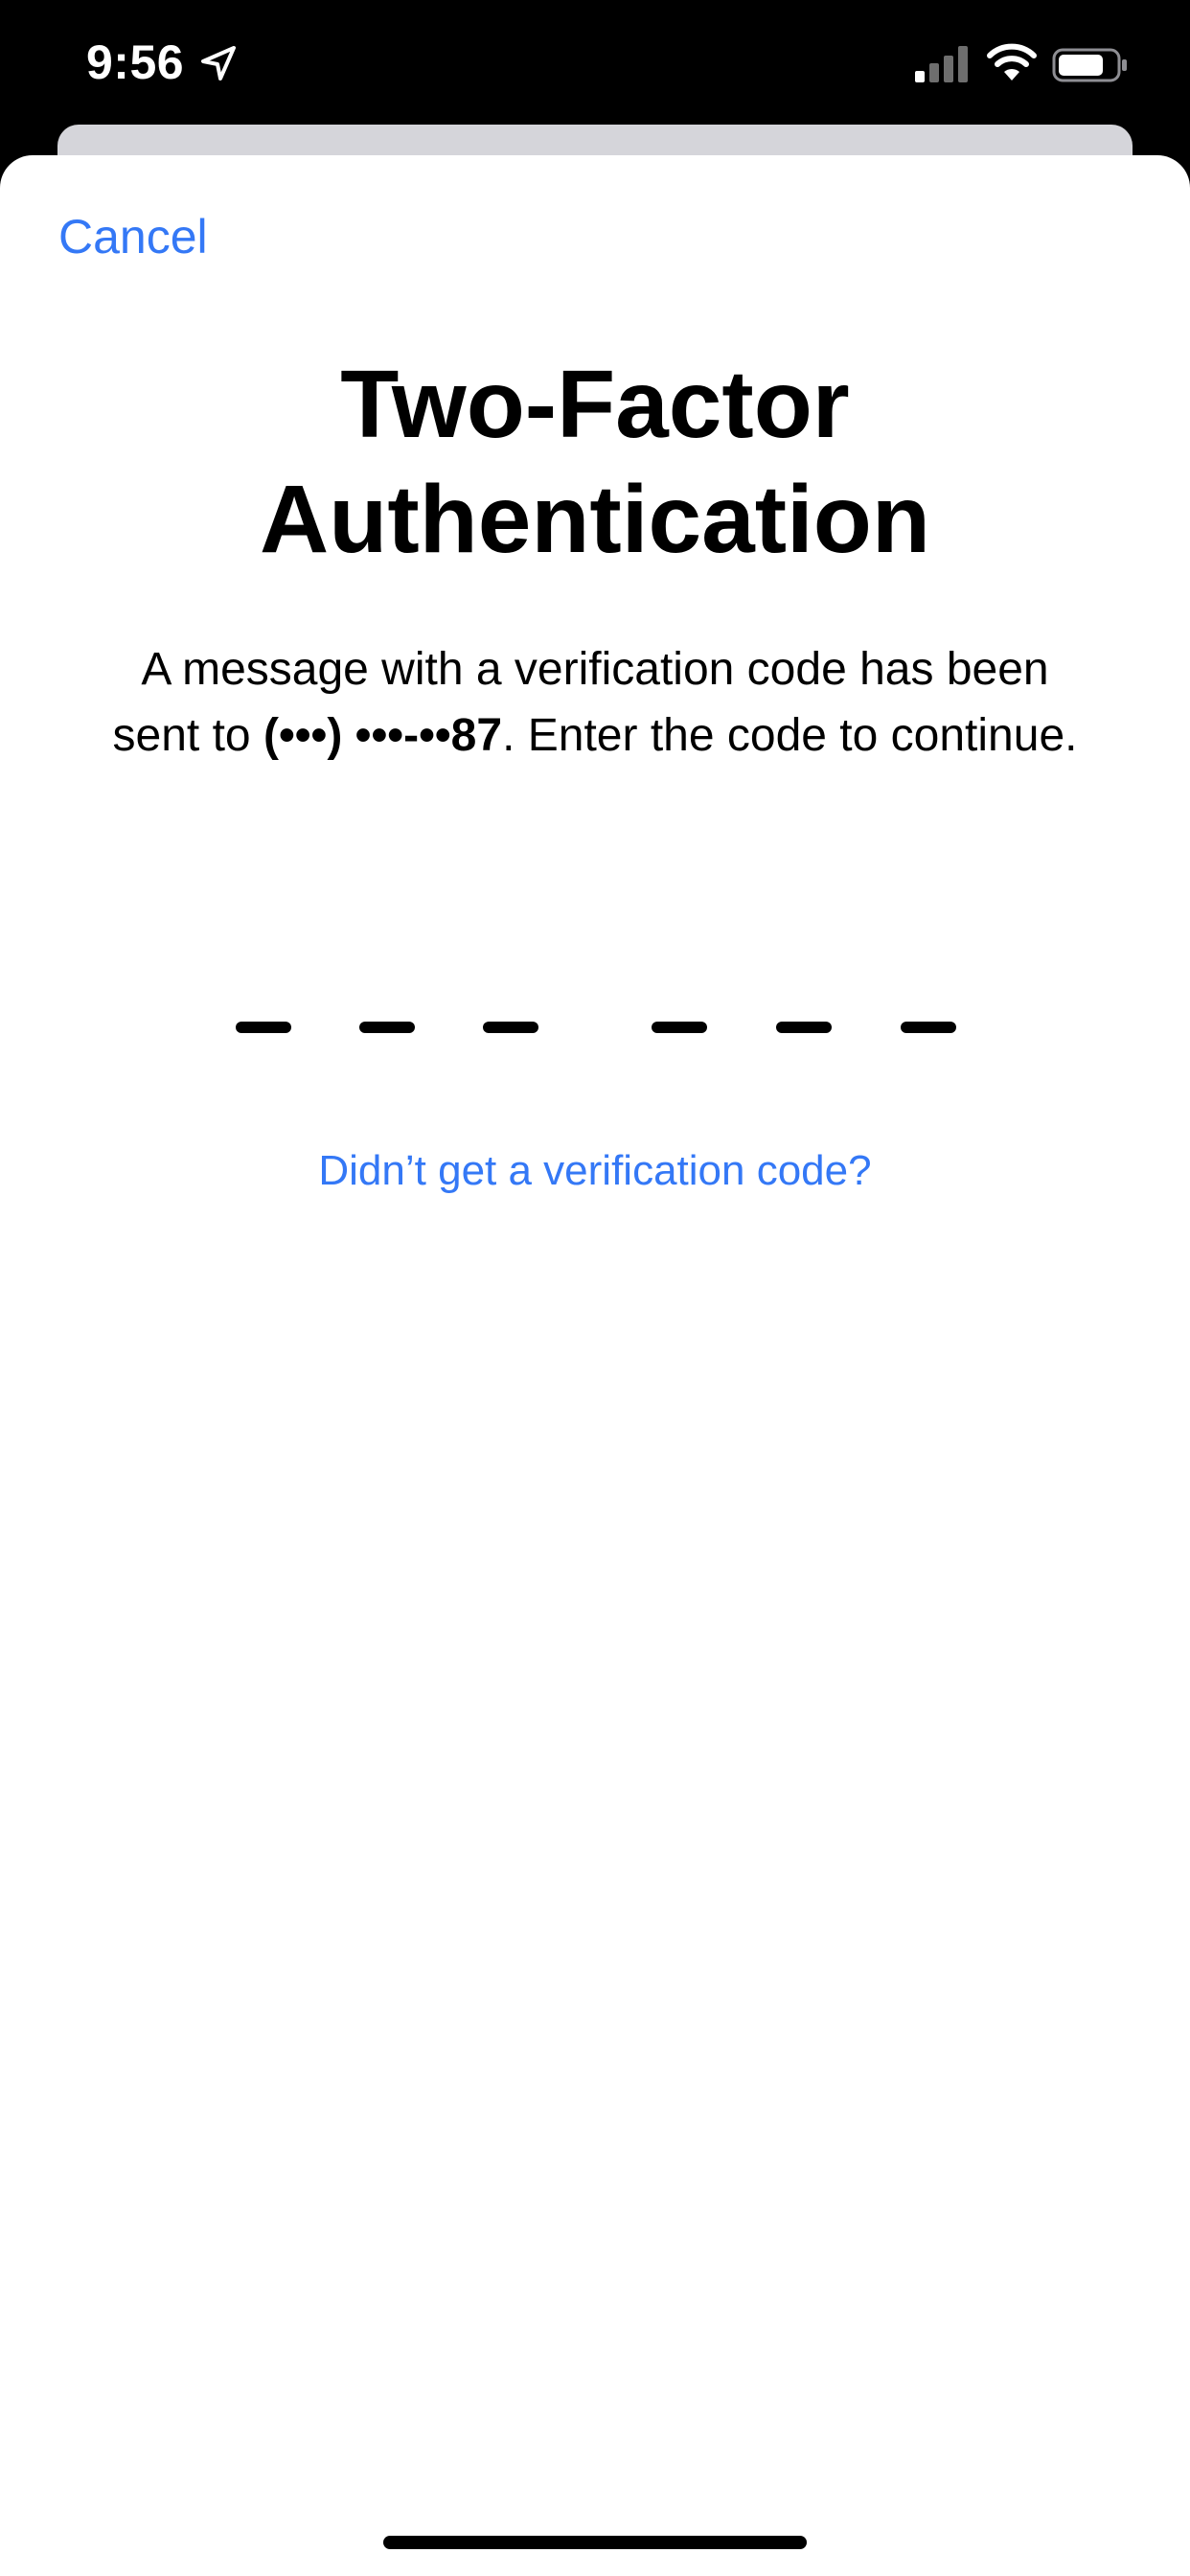 Image resolution: width=1190 pixels, height=2576 pixels. I want to click on battery-icon, so click(1091, 65).